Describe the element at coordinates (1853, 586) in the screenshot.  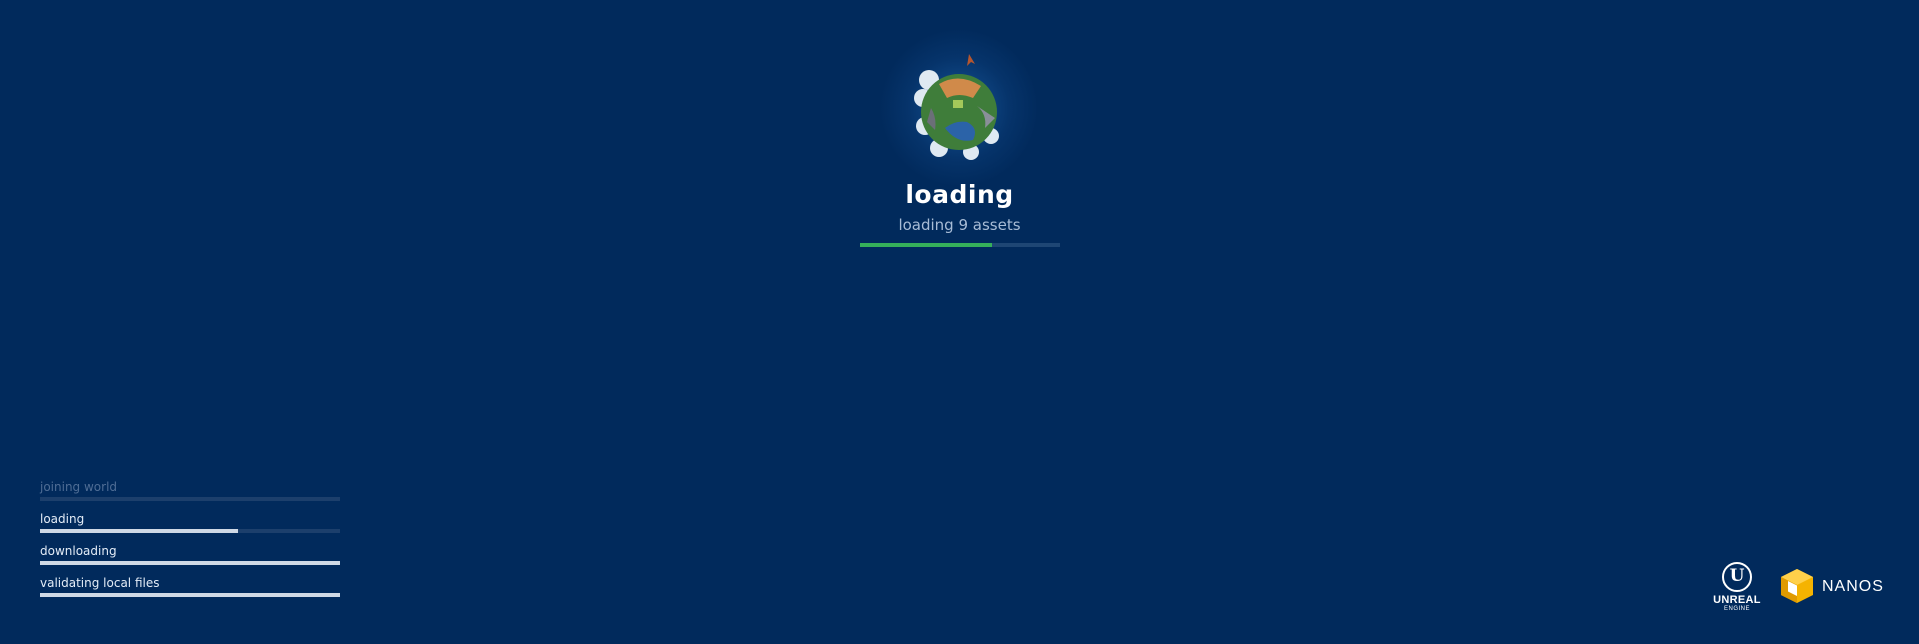
I see `nanos-wordmark: NANOS` at that location.